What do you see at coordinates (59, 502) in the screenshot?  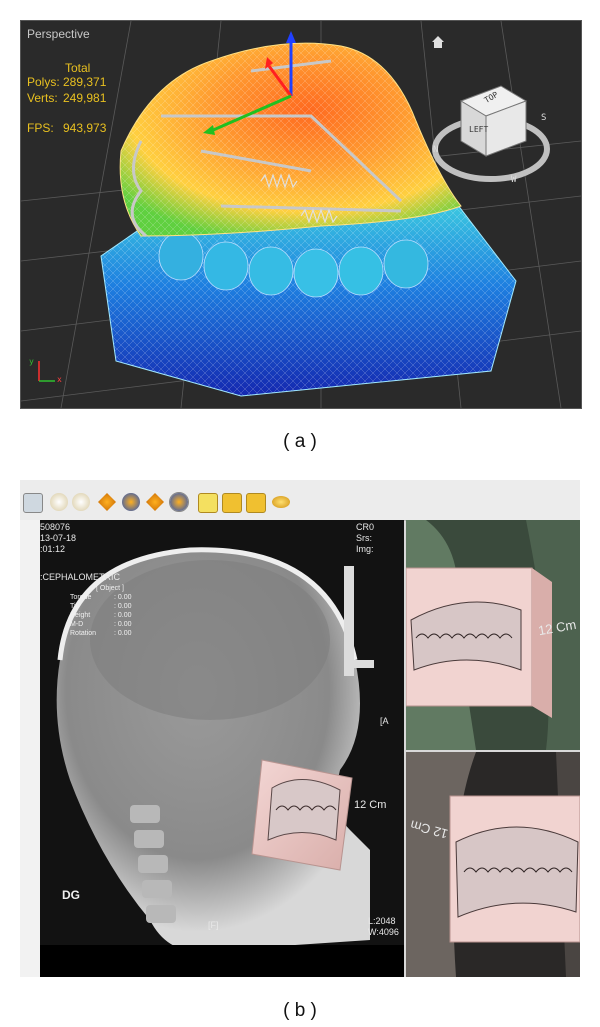 I see `tool-circle-icon` at bounding box center [59, 502].